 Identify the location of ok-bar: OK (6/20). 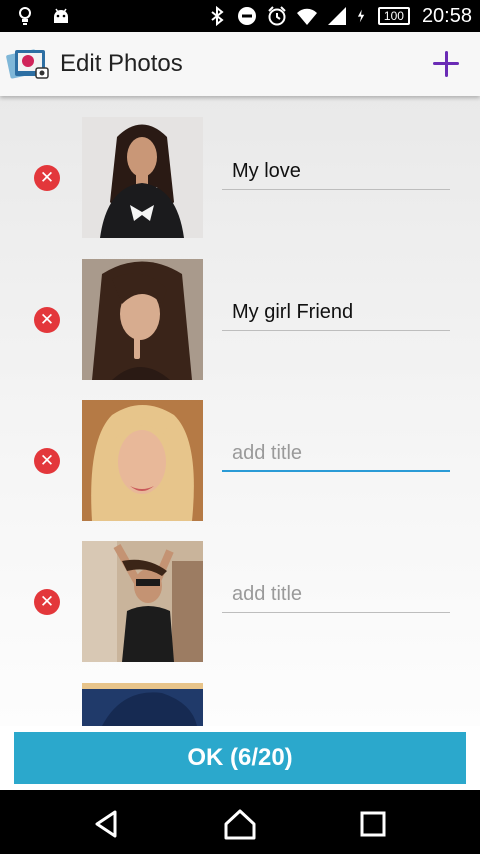
(240, 758).